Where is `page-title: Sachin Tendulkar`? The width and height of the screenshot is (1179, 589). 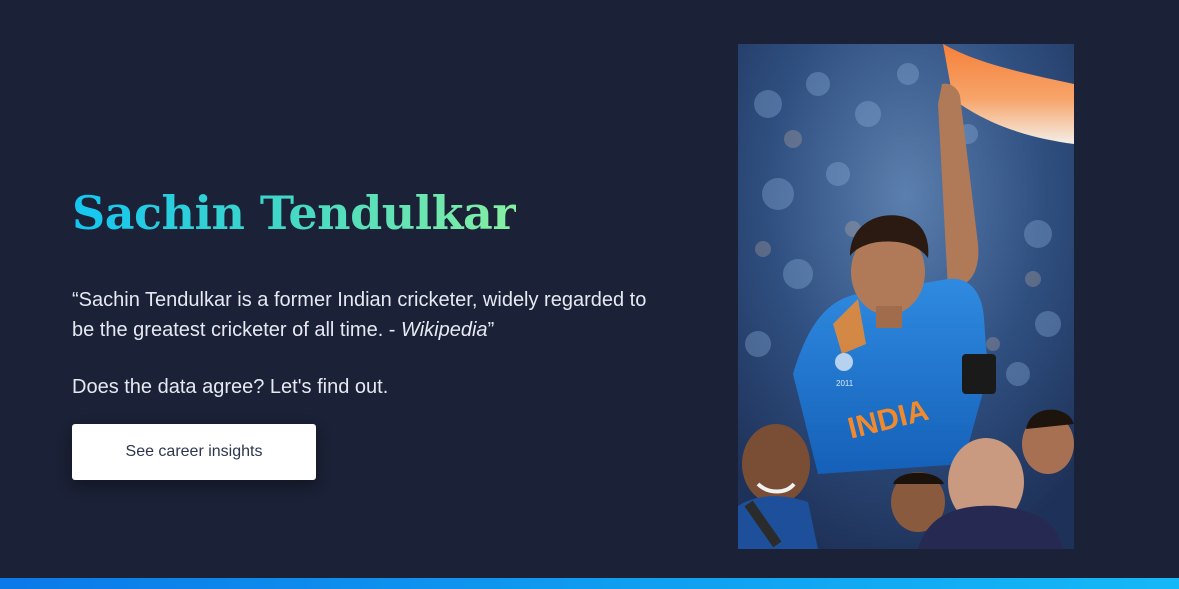 page-title: Sachin Tendulkar is located at coordinates (294, 213).